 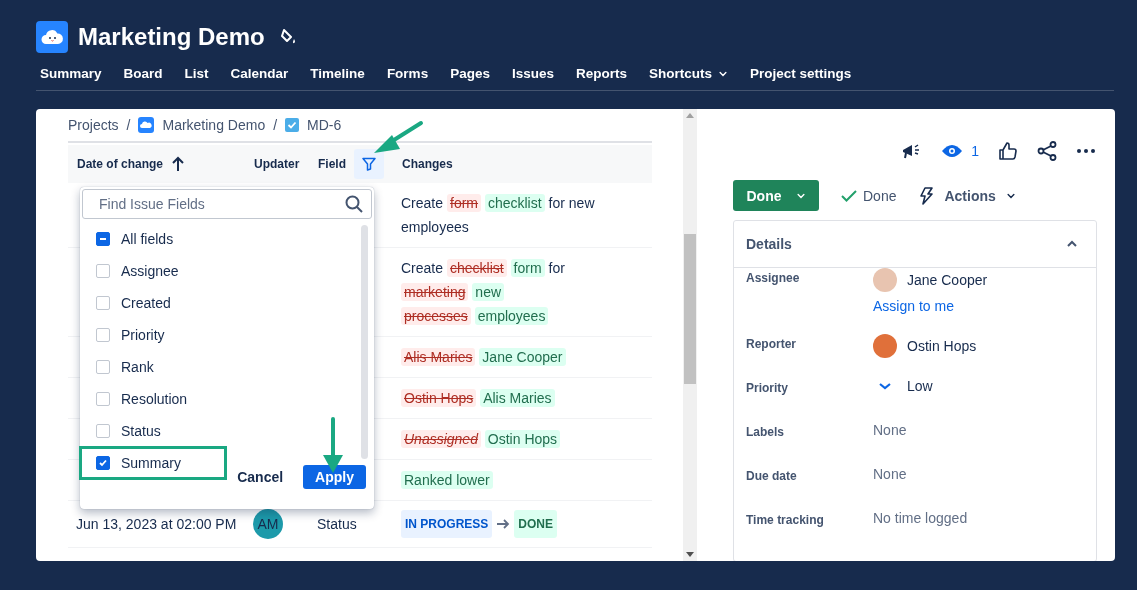 What do you see at coordinates (178, 164) in the screenshot?
I see `sort-arrow-up-icon` at bounding box center [178, 164].